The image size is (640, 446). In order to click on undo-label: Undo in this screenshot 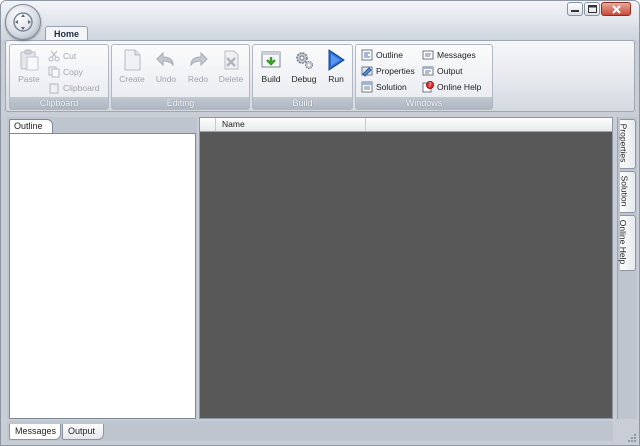, I will do `click(166, 79)`.